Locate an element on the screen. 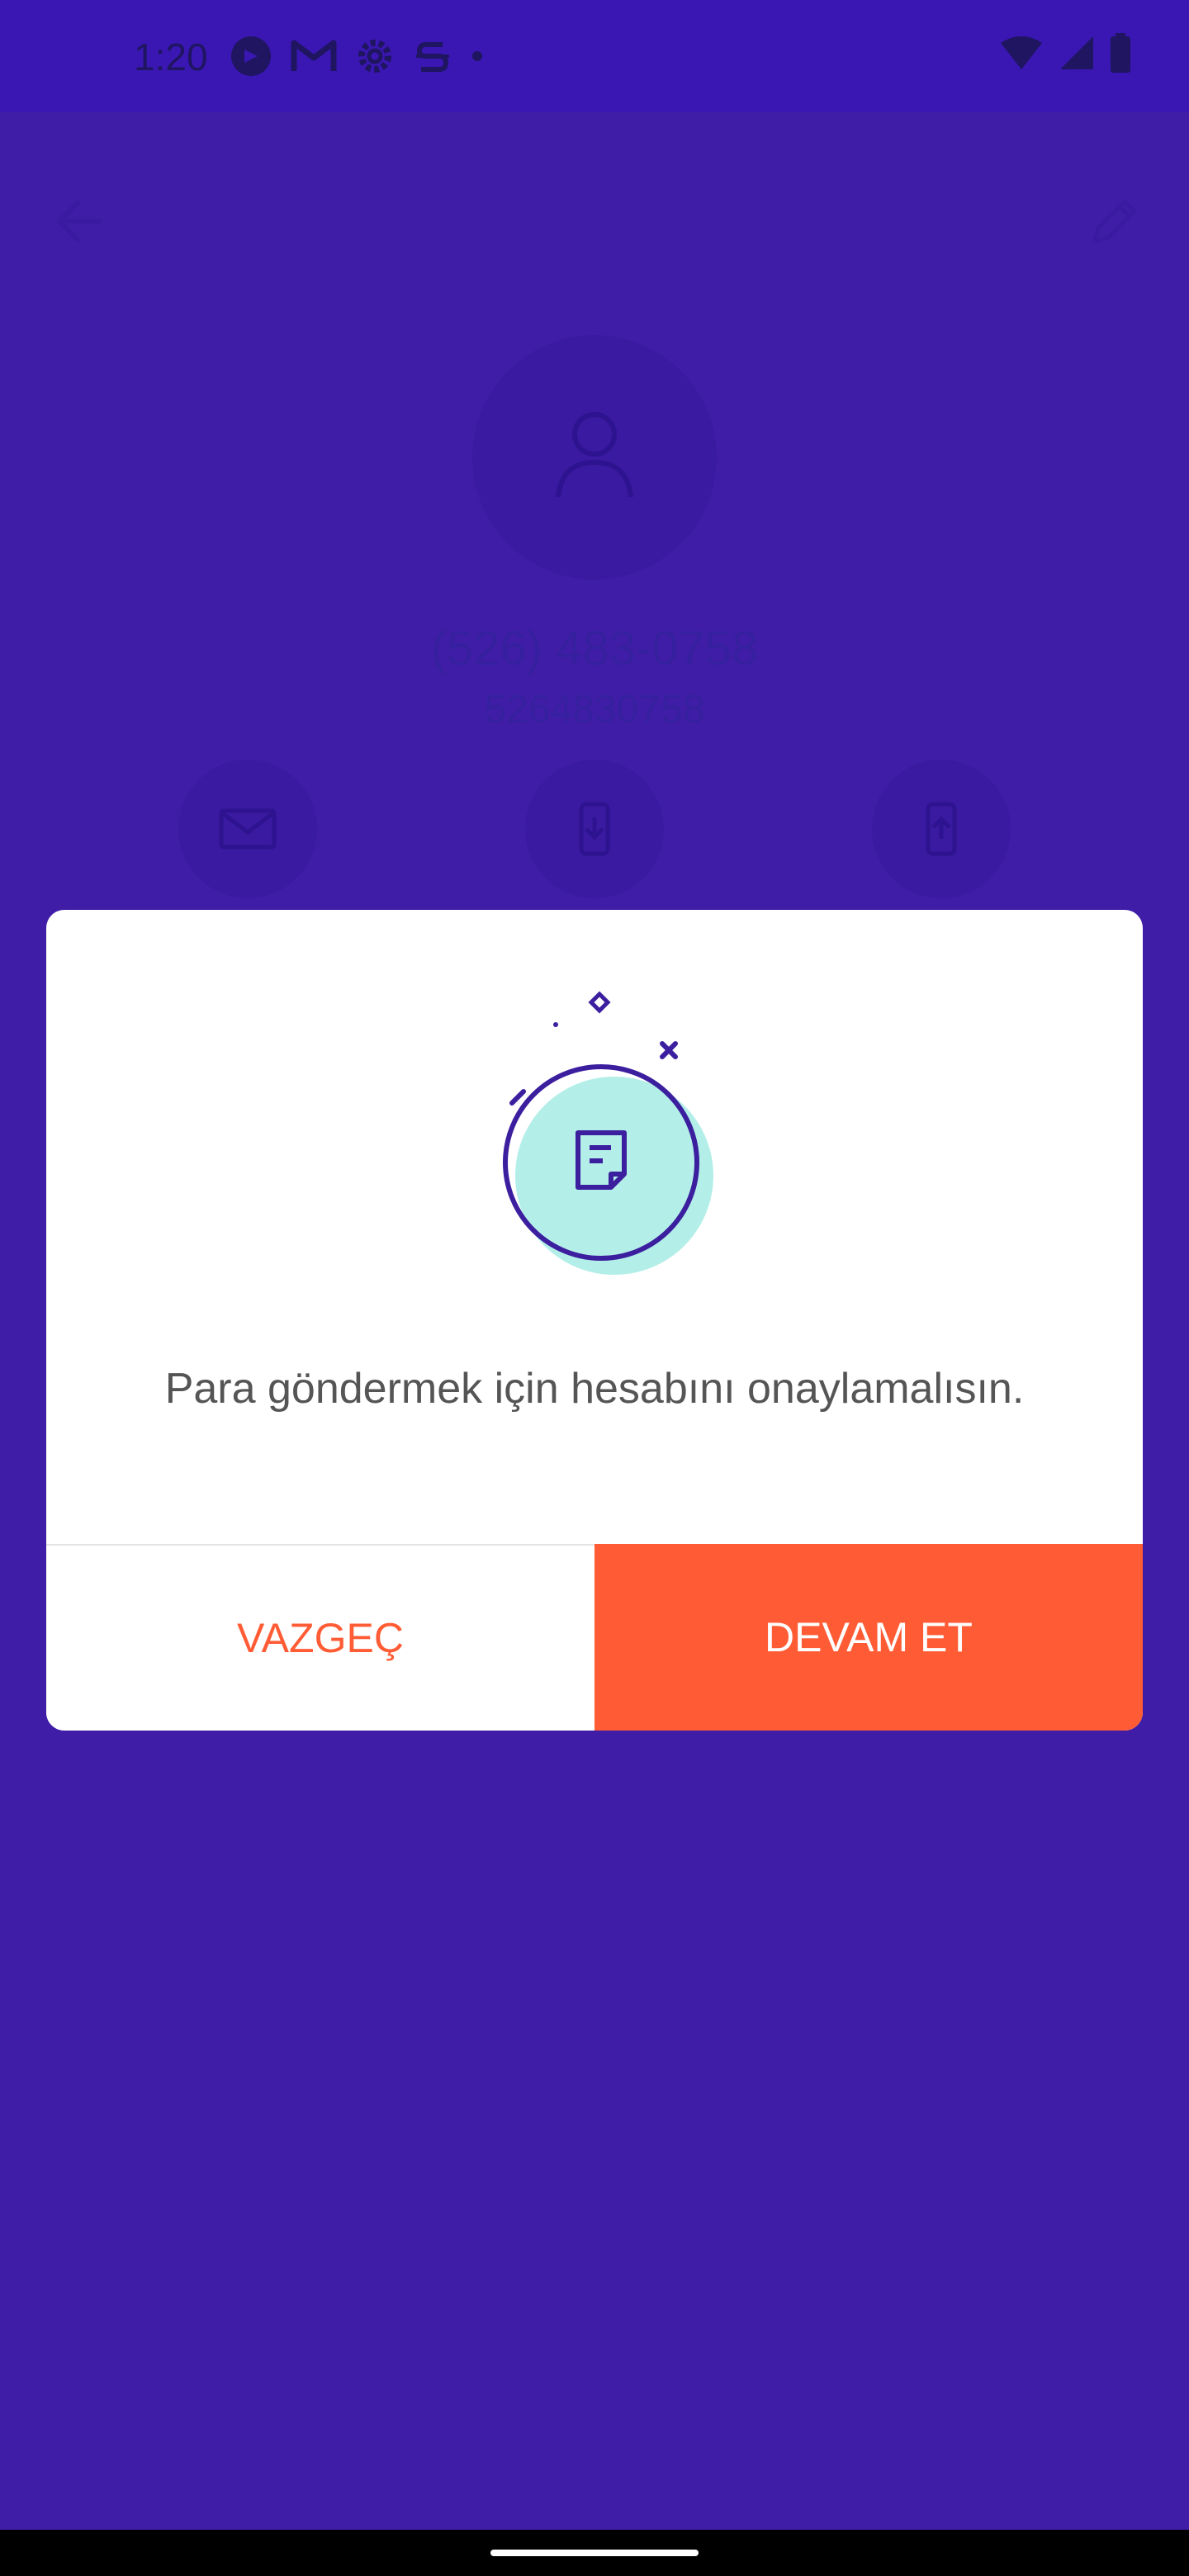 The height and width of the screenshot is (2576, 1189). phone-download-icon is located at coordinates (594, 829).